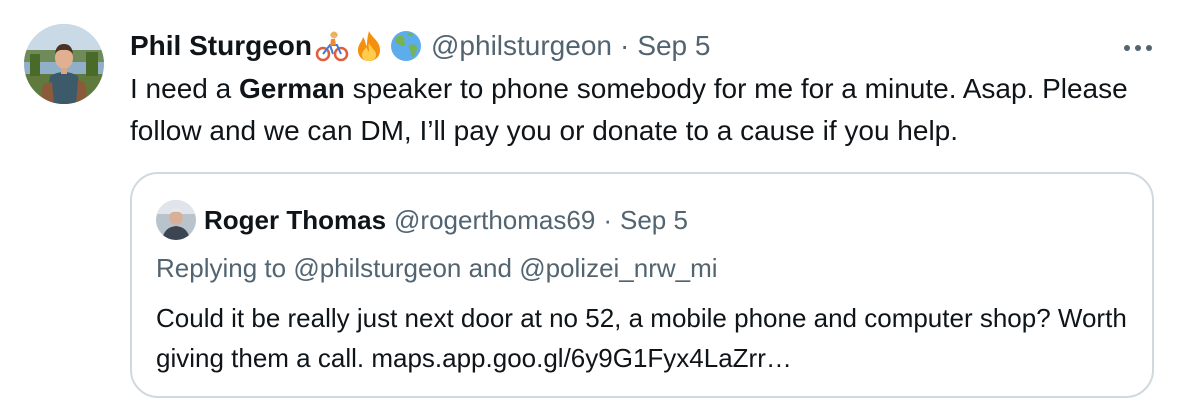 Image resolution: width=1184 pixels, height=414 pixels. What do you see at coordinates (654, 220) in the screenshot?
I see `quoted-date: Sep 5` at bounding box center [654, 220].